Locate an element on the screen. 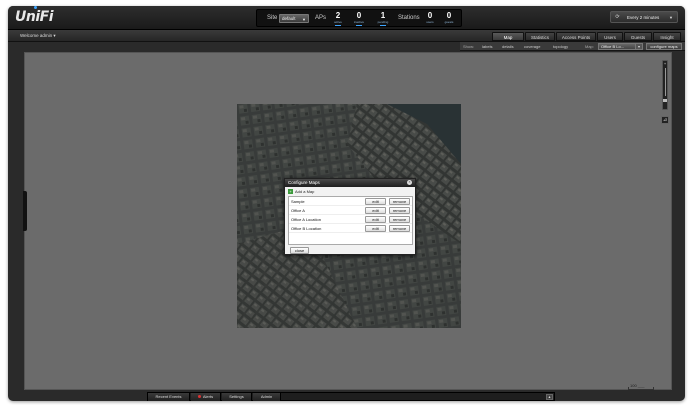 The image size is (693, 405). zoom-knob is located at coordinates (665, 100).